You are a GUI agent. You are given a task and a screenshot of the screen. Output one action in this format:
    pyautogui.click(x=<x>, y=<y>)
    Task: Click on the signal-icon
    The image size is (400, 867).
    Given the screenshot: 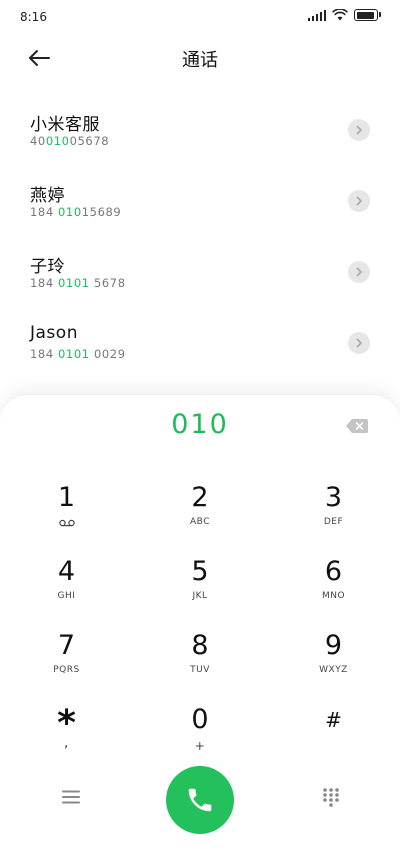 What is the action you would take?
    pyautogui.click(x=316, y=15)
    